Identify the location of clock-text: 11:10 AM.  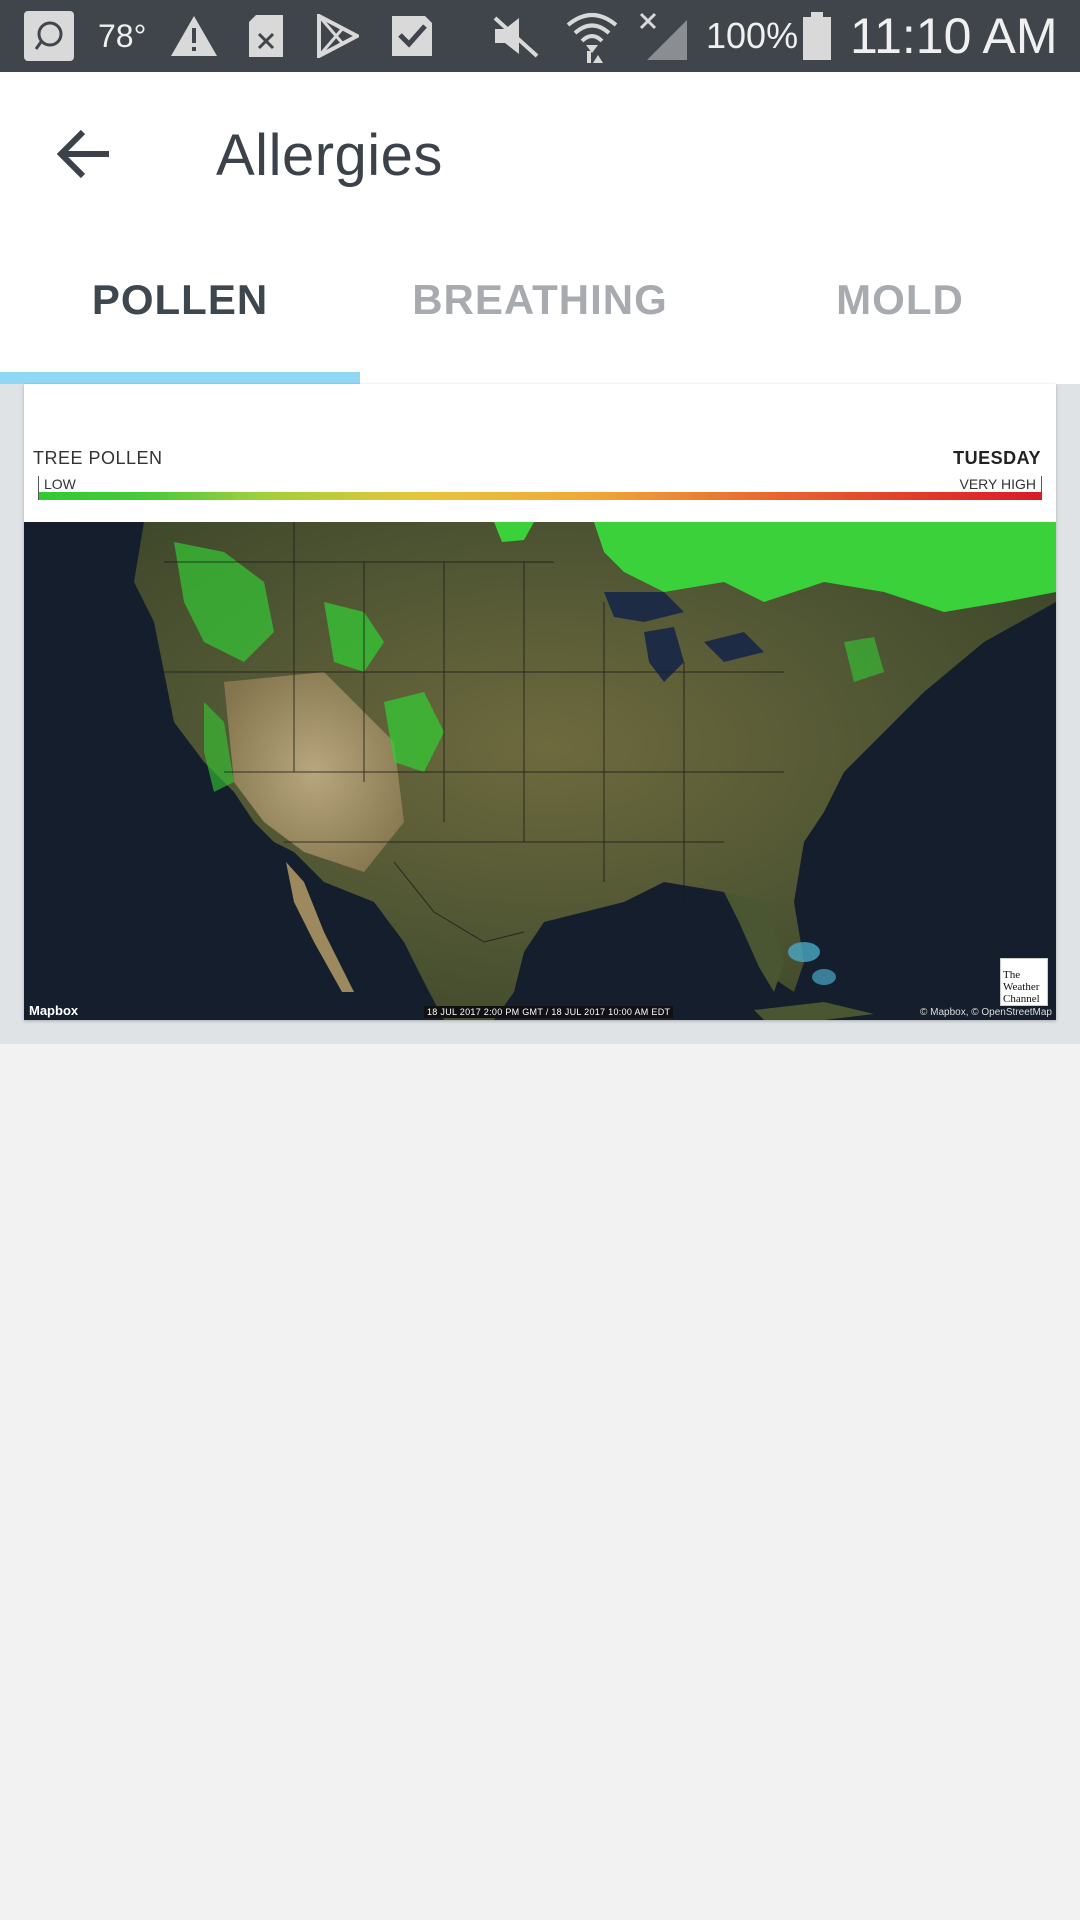
(954, 36).